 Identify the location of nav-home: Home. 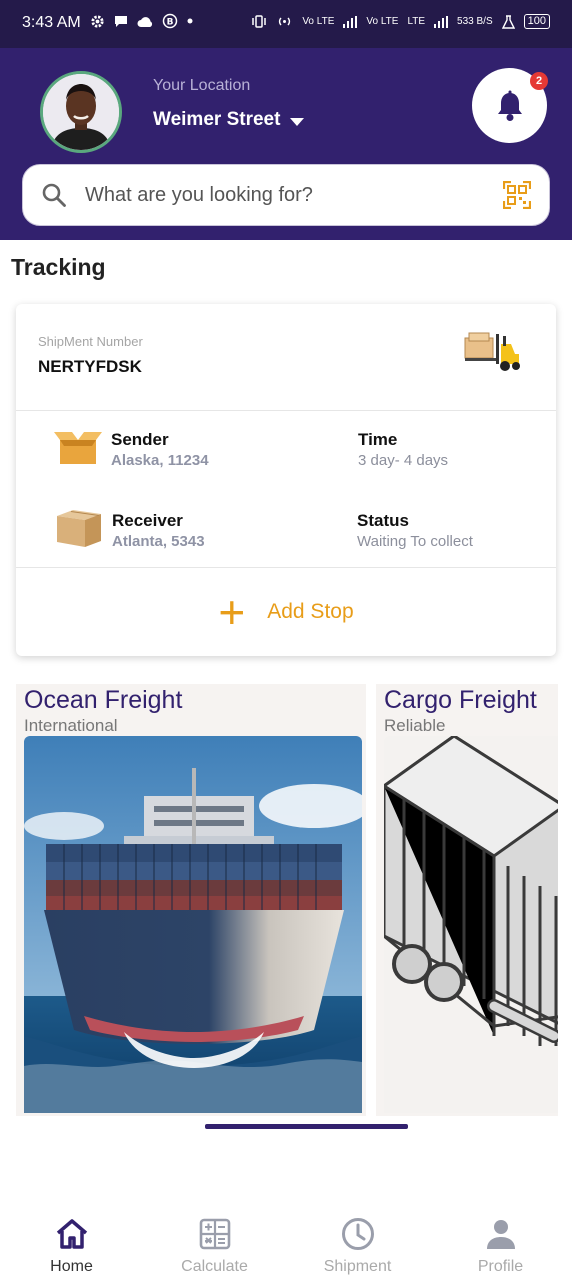
(71, 1238).